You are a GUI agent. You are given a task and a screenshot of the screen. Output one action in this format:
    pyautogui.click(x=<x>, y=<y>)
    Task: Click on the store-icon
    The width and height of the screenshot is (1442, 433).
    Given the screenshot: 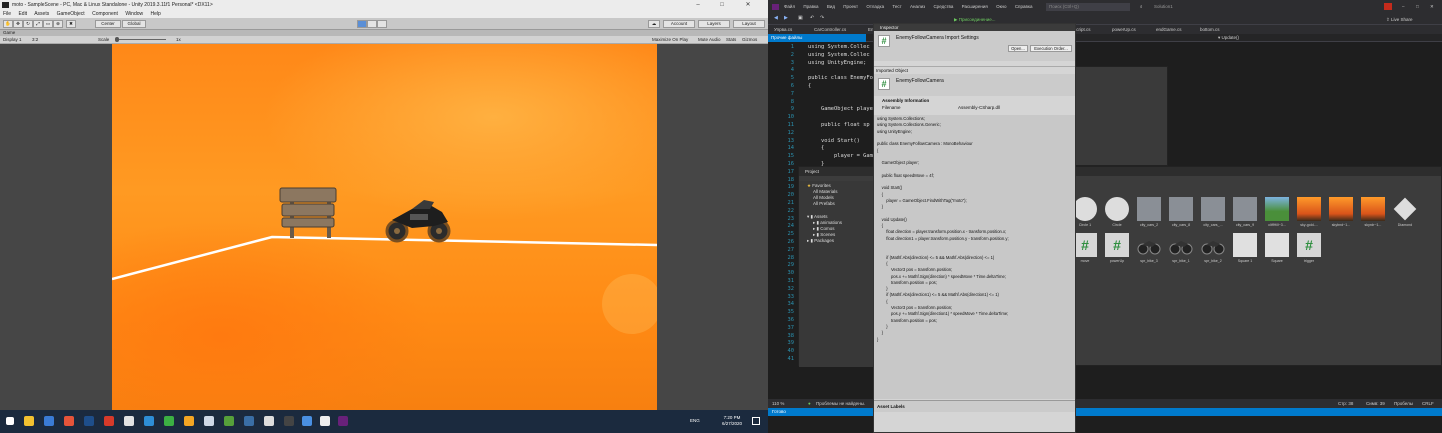 What is the action you would take?
    pyautogui.click(x=169, y=421)
    